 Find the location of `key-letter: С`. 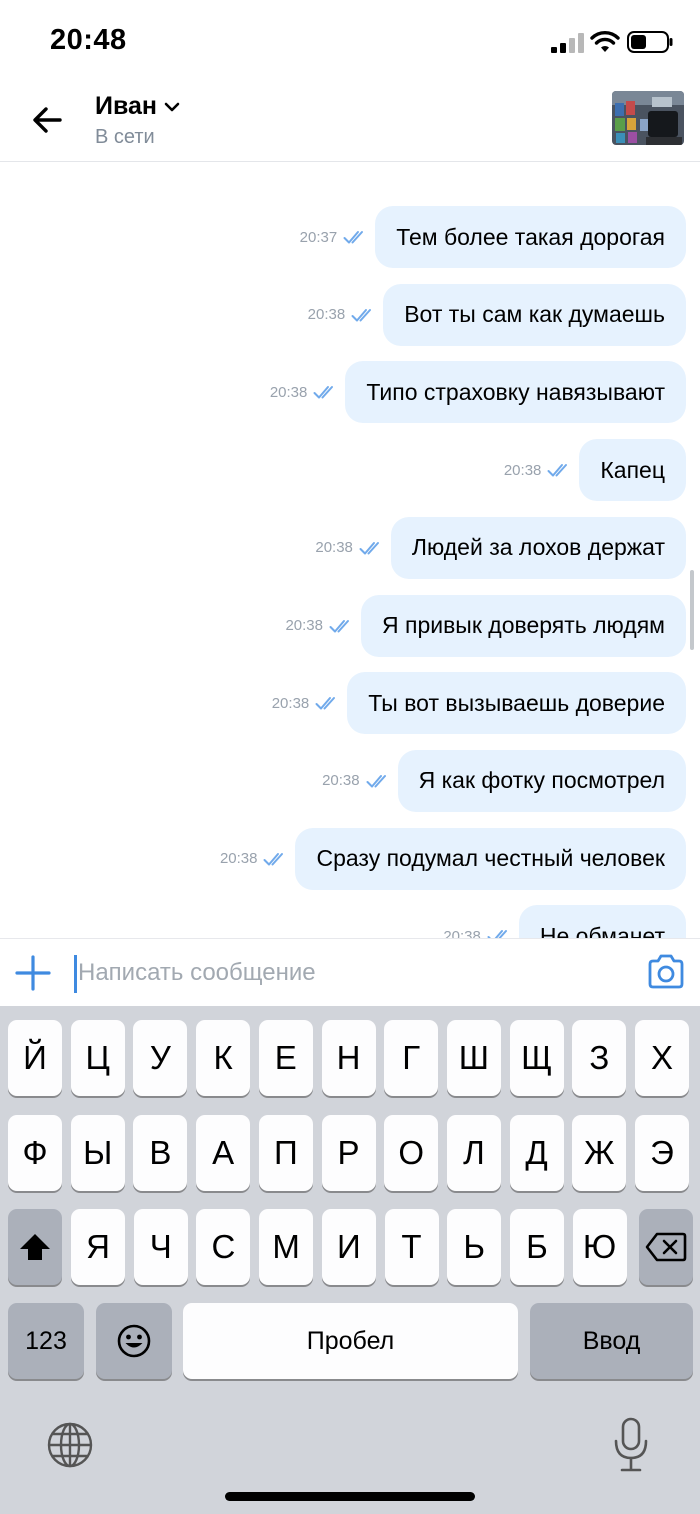

key-letter: С is located at coordinates (223, 1247).